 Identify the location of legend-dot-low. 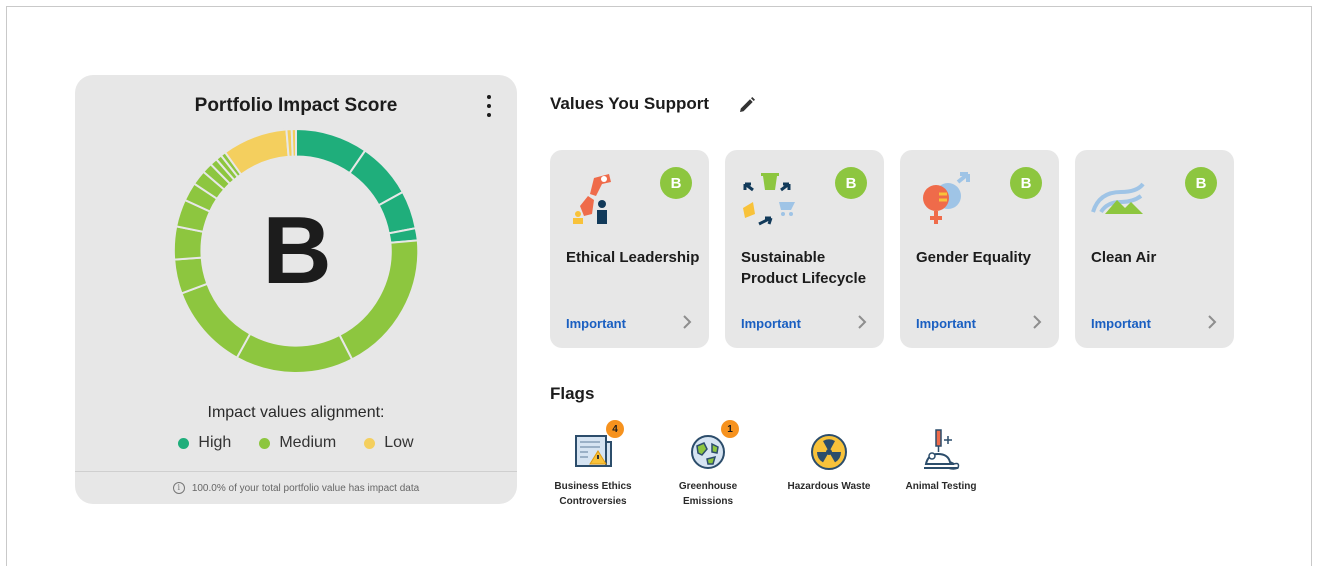
(370, 443).